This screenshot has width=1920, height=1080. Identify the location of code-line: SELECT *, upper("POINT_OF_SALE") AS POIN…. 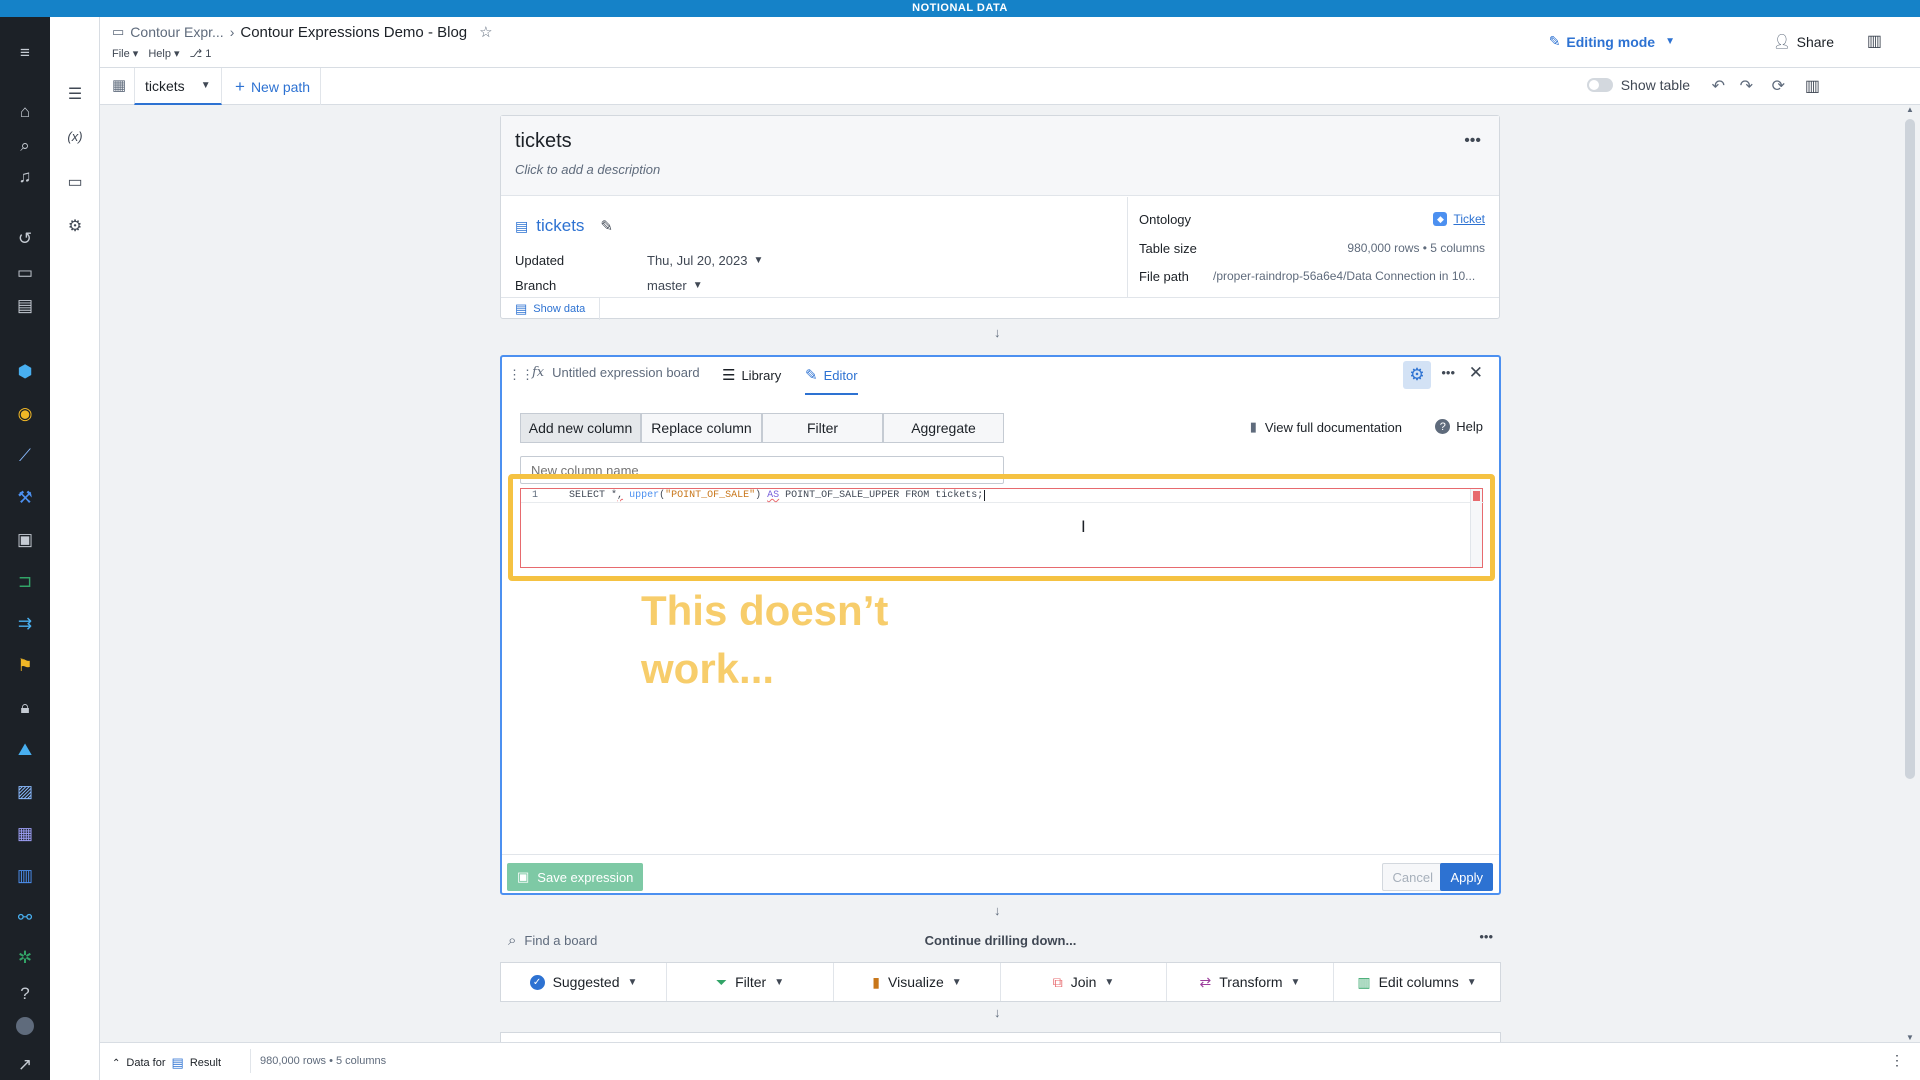
(777, 495).